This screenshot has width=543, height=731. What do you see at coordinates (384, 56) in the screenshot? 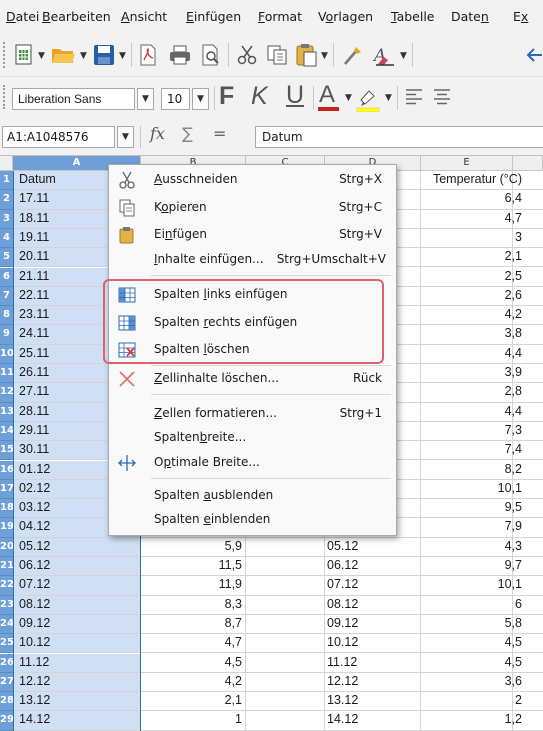
I see `clear-formatting-icon: A` at bounding box center [384, 56].